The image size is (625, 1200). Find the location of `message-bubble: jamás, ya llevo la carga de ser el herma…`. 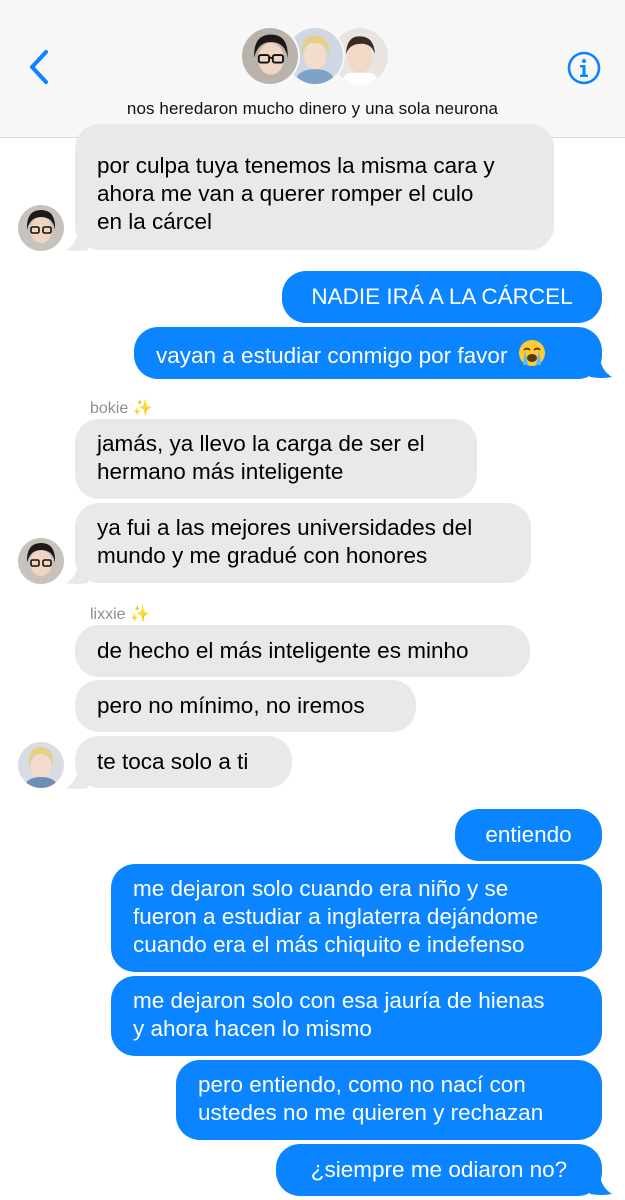

message-bubble: jamás, ya llevo la carga de ser el herma… is located at coordinates (276, 459).